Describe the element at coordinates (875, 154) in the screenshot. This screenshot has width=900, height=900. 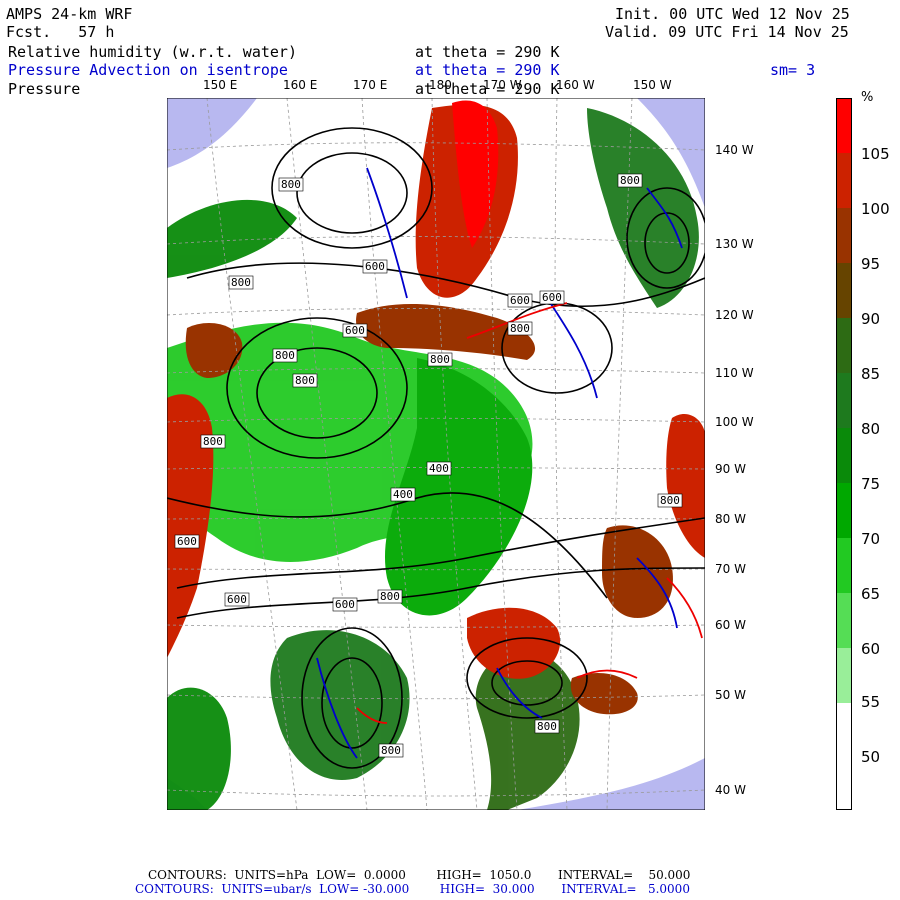
I see `colorbar-label: 105` at that location.